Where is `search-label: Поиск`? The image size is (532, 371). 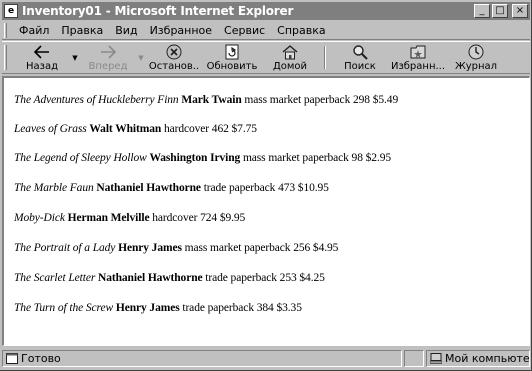 search-label: Поиск is located at coordinates (360, 66).